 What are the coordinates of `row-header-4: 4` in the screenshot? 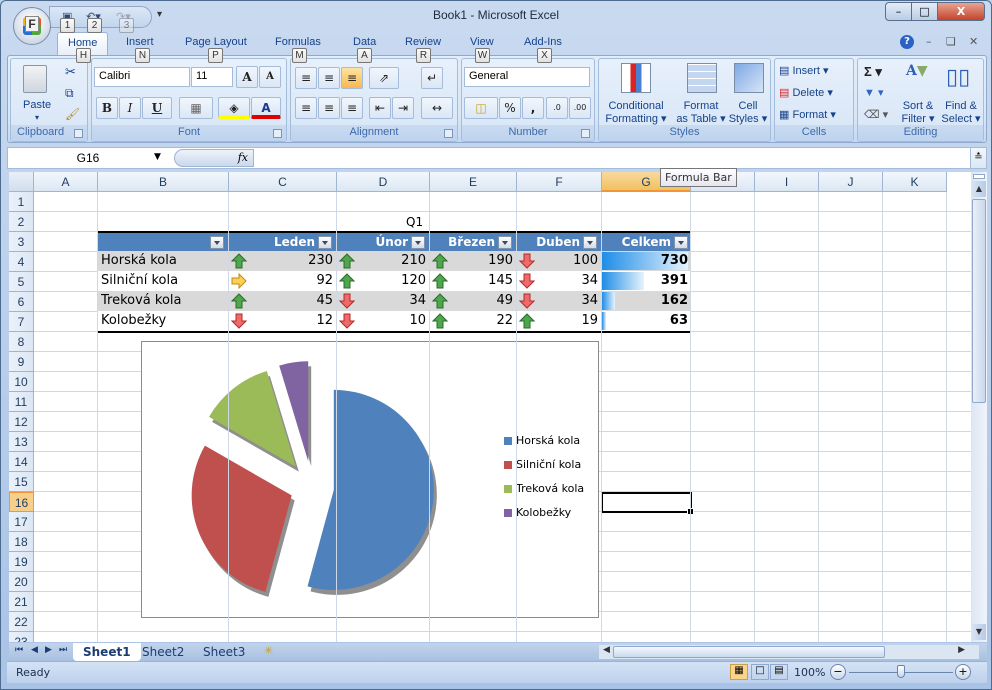 It's located at (21, 262).